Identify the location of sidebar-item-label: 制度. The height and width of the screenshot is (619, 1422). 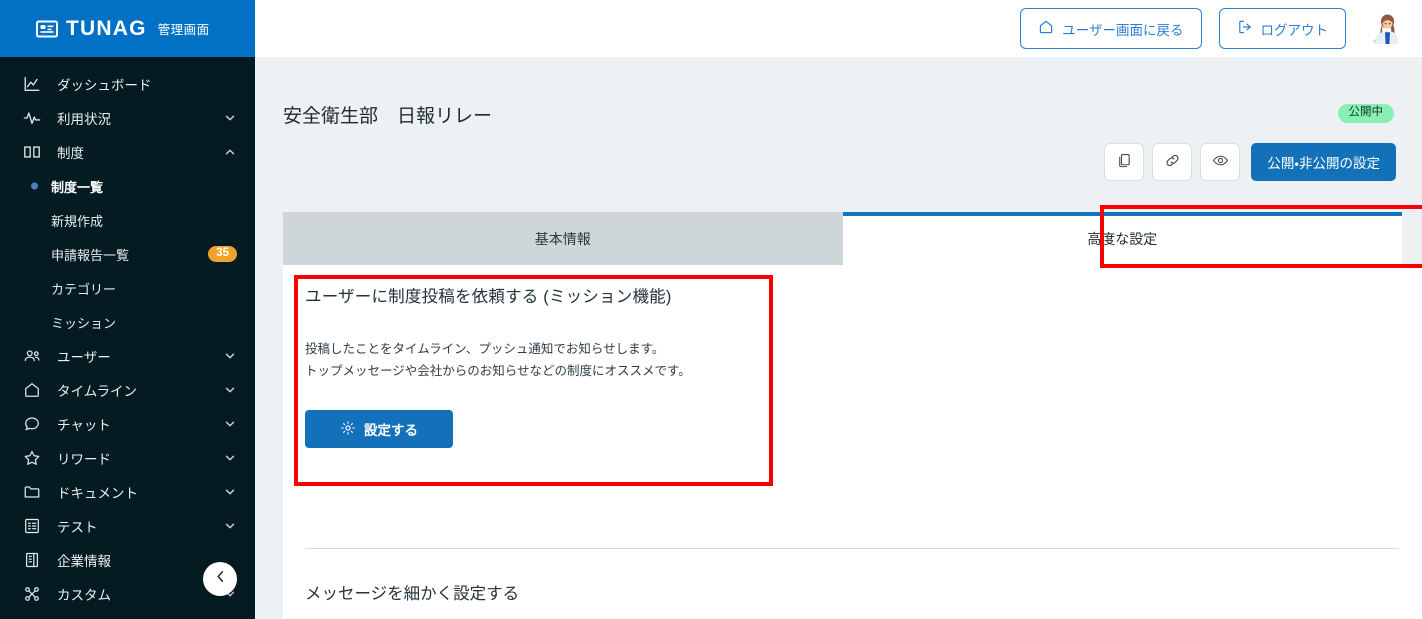
(70, 153).